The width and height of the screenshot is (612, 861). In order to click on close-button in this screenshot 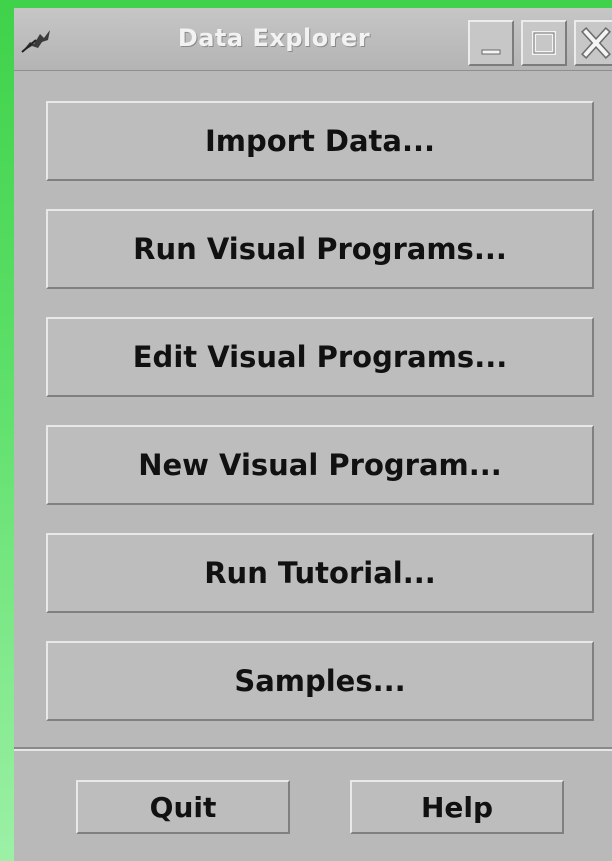, I will do `click(593, 43)`.